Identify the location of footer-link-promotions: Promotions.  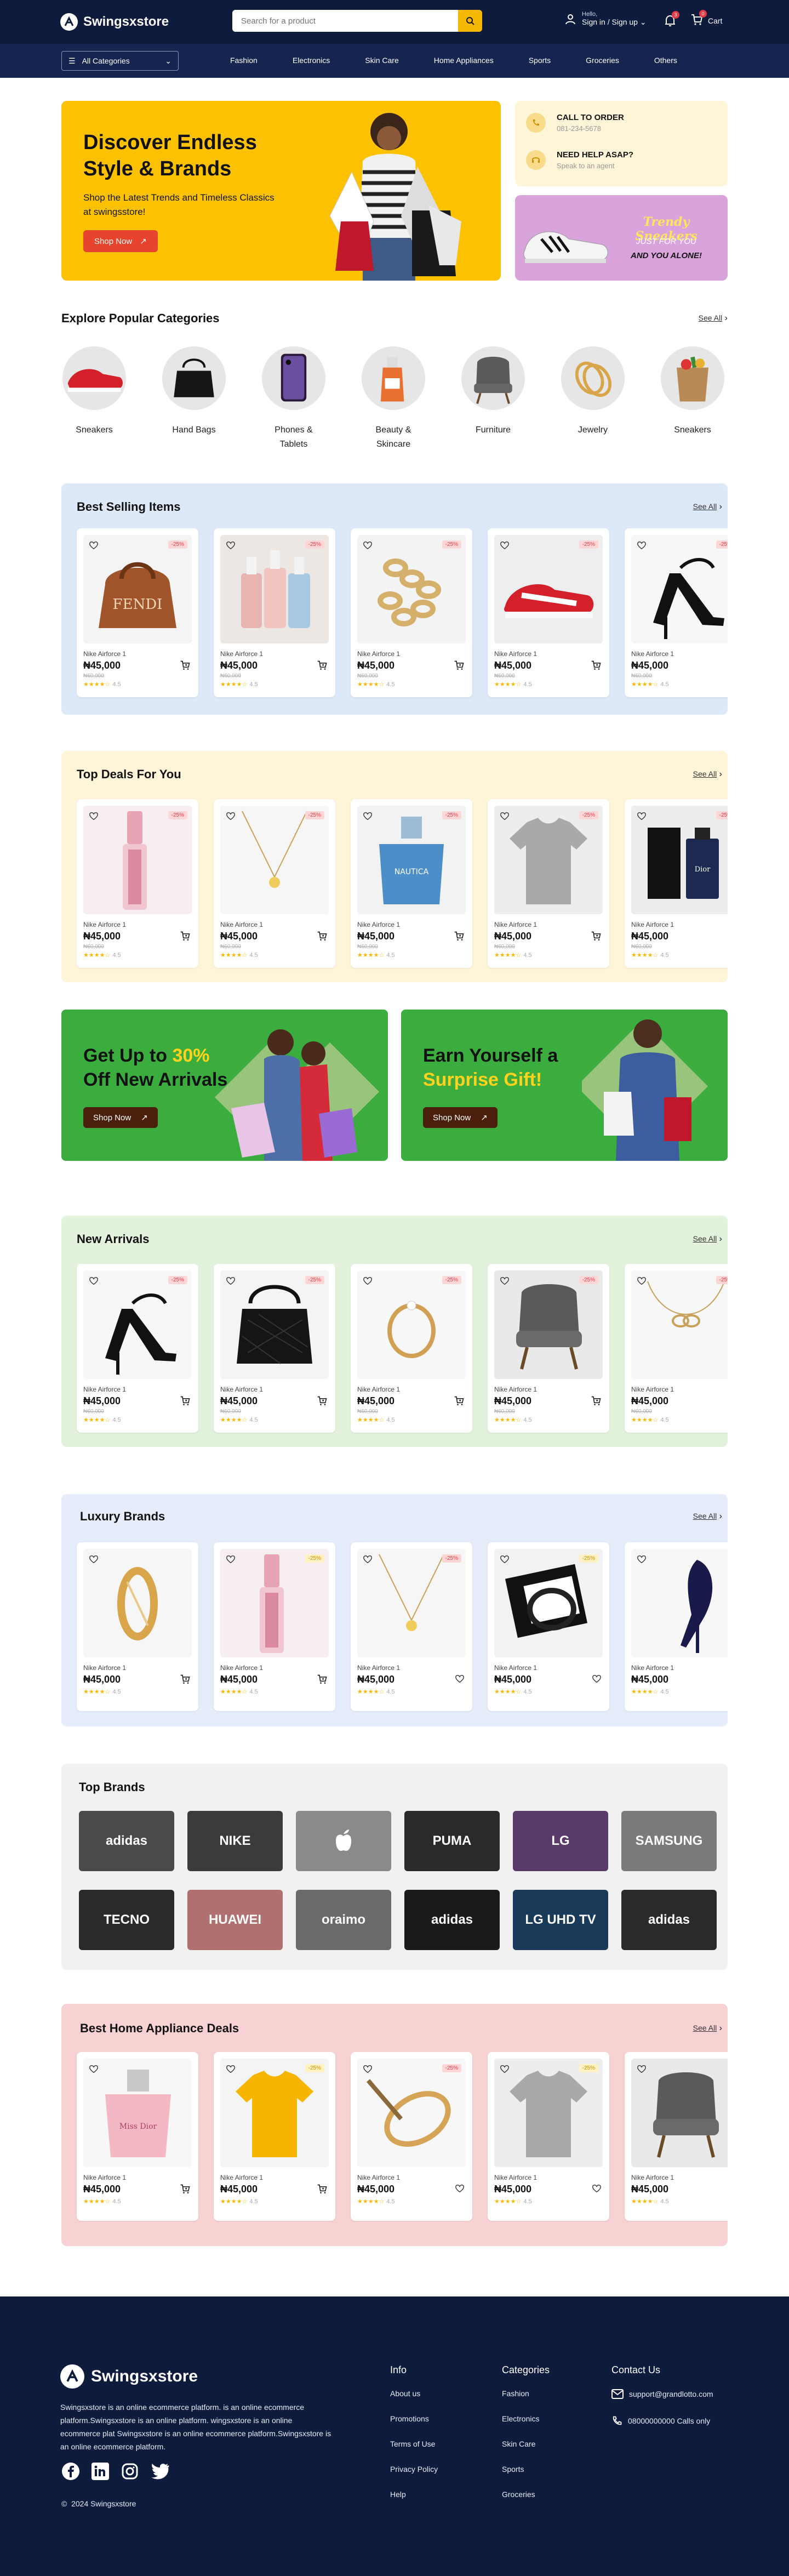
(414, 2418).